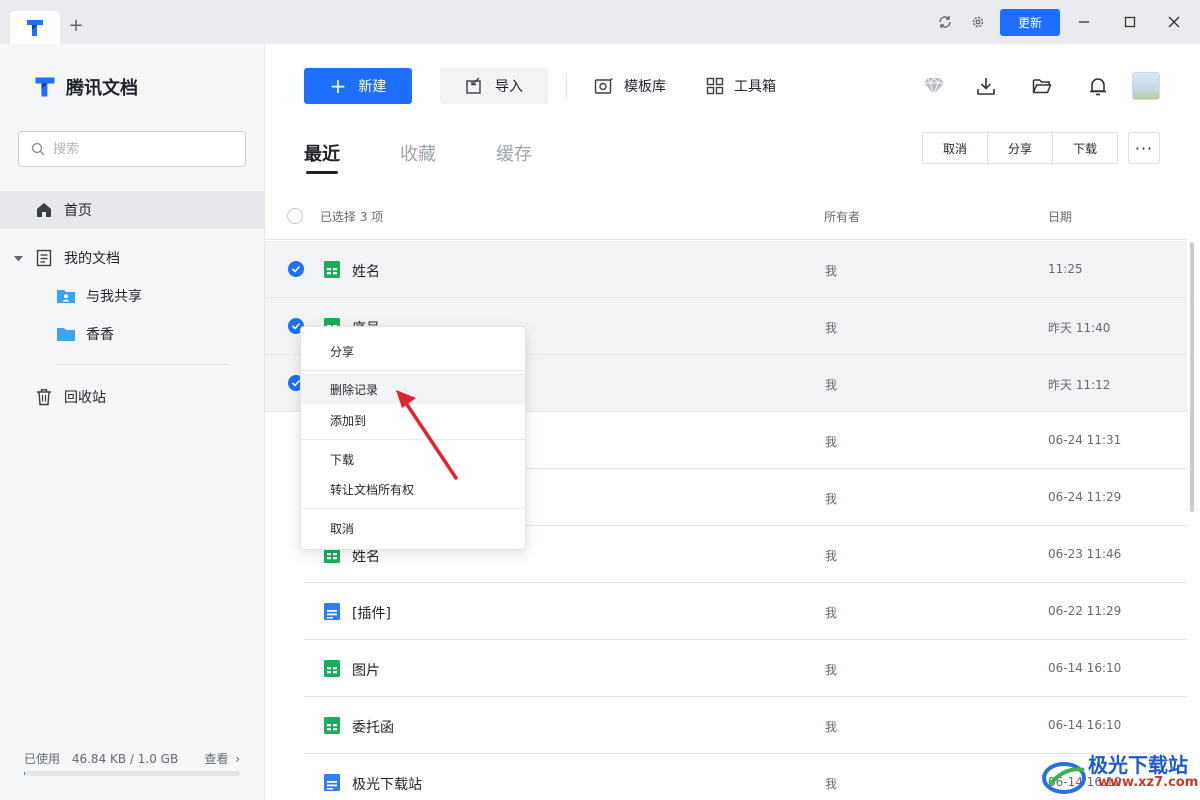 This screenshot has width=1200, height=800. Describe the element at coordinates (986, 86) in the screenshot. I see `download-icon` at that location.